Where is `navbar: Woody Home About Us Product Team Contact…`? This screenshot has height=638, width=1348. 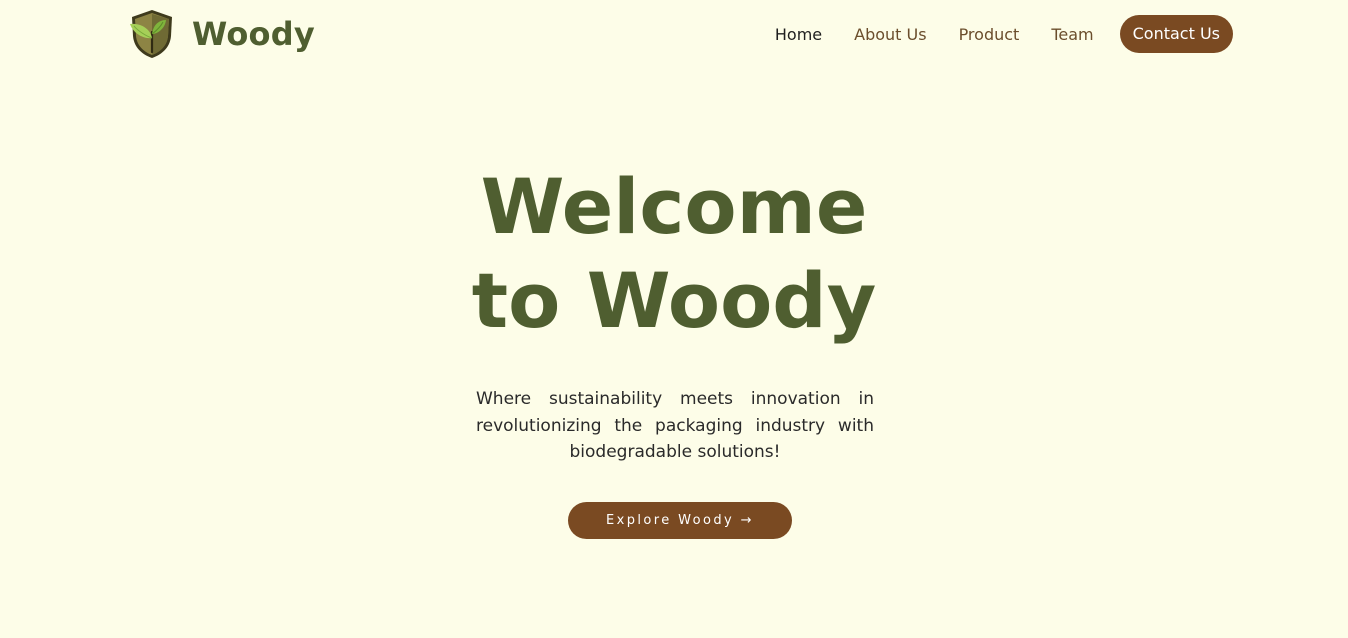 navbar: Woody Home About Us Product Team Contact… is located at coordinates (674, 34).